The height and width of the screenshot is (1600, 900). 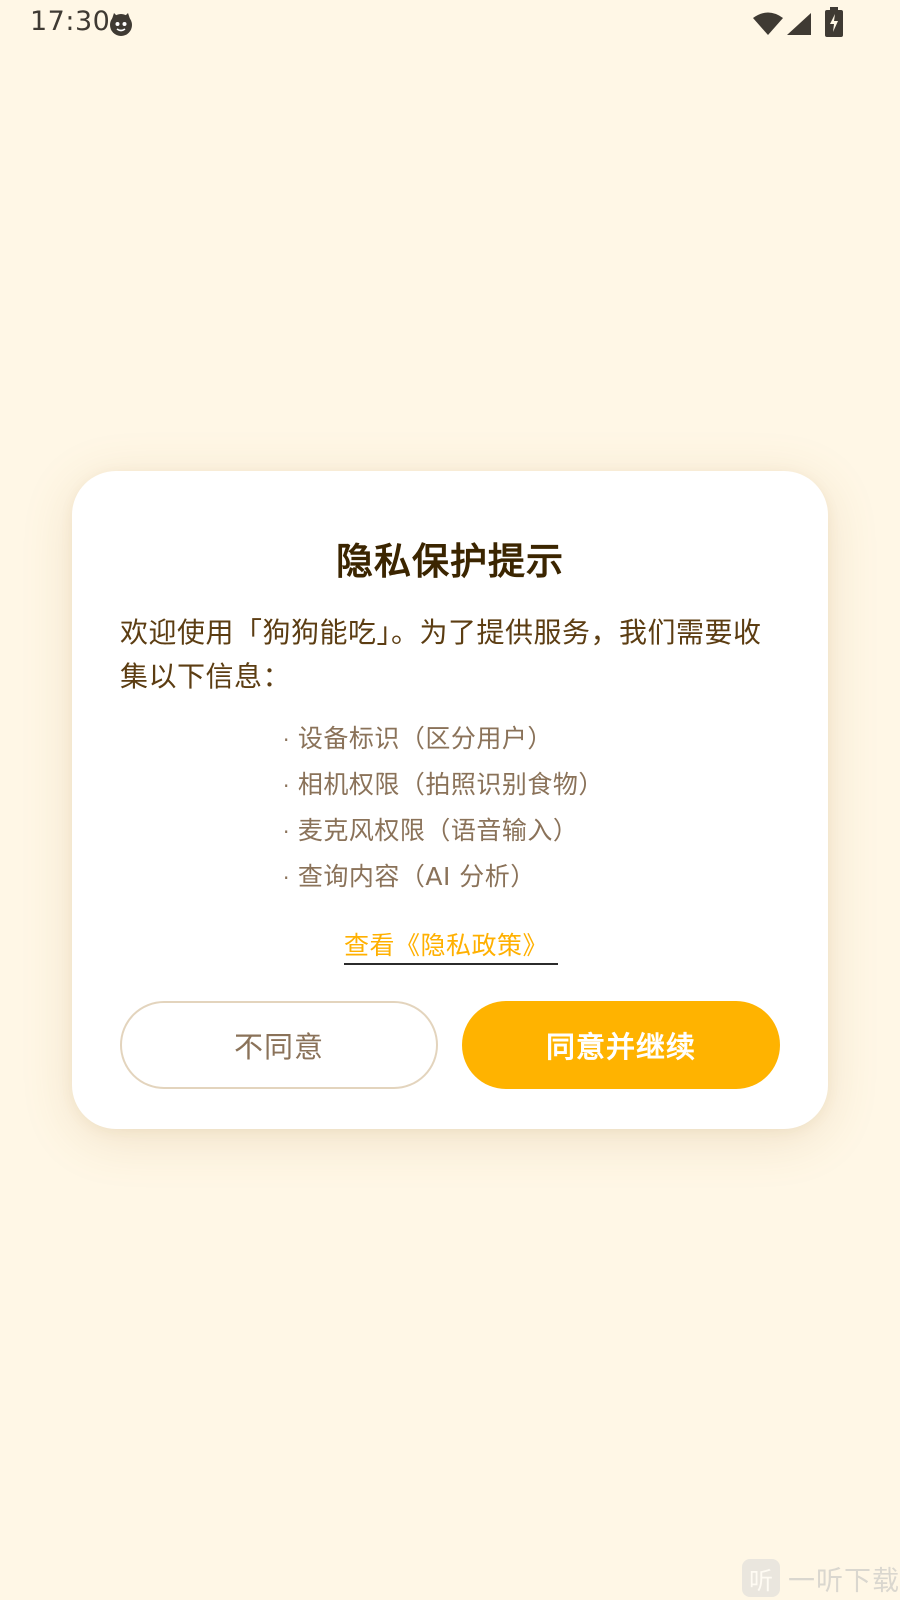 I want to click on watermark-logo: 听, so click(x=761, y=1578).